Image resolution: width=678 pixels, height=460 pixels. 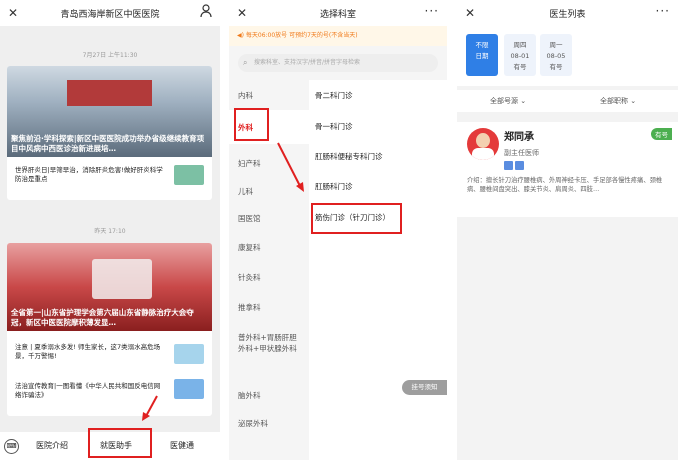 What do you see at coordinates (241, 35) in the screenshot?
I see `speaker-icon: ◀)` at bounding box center [241, 35].